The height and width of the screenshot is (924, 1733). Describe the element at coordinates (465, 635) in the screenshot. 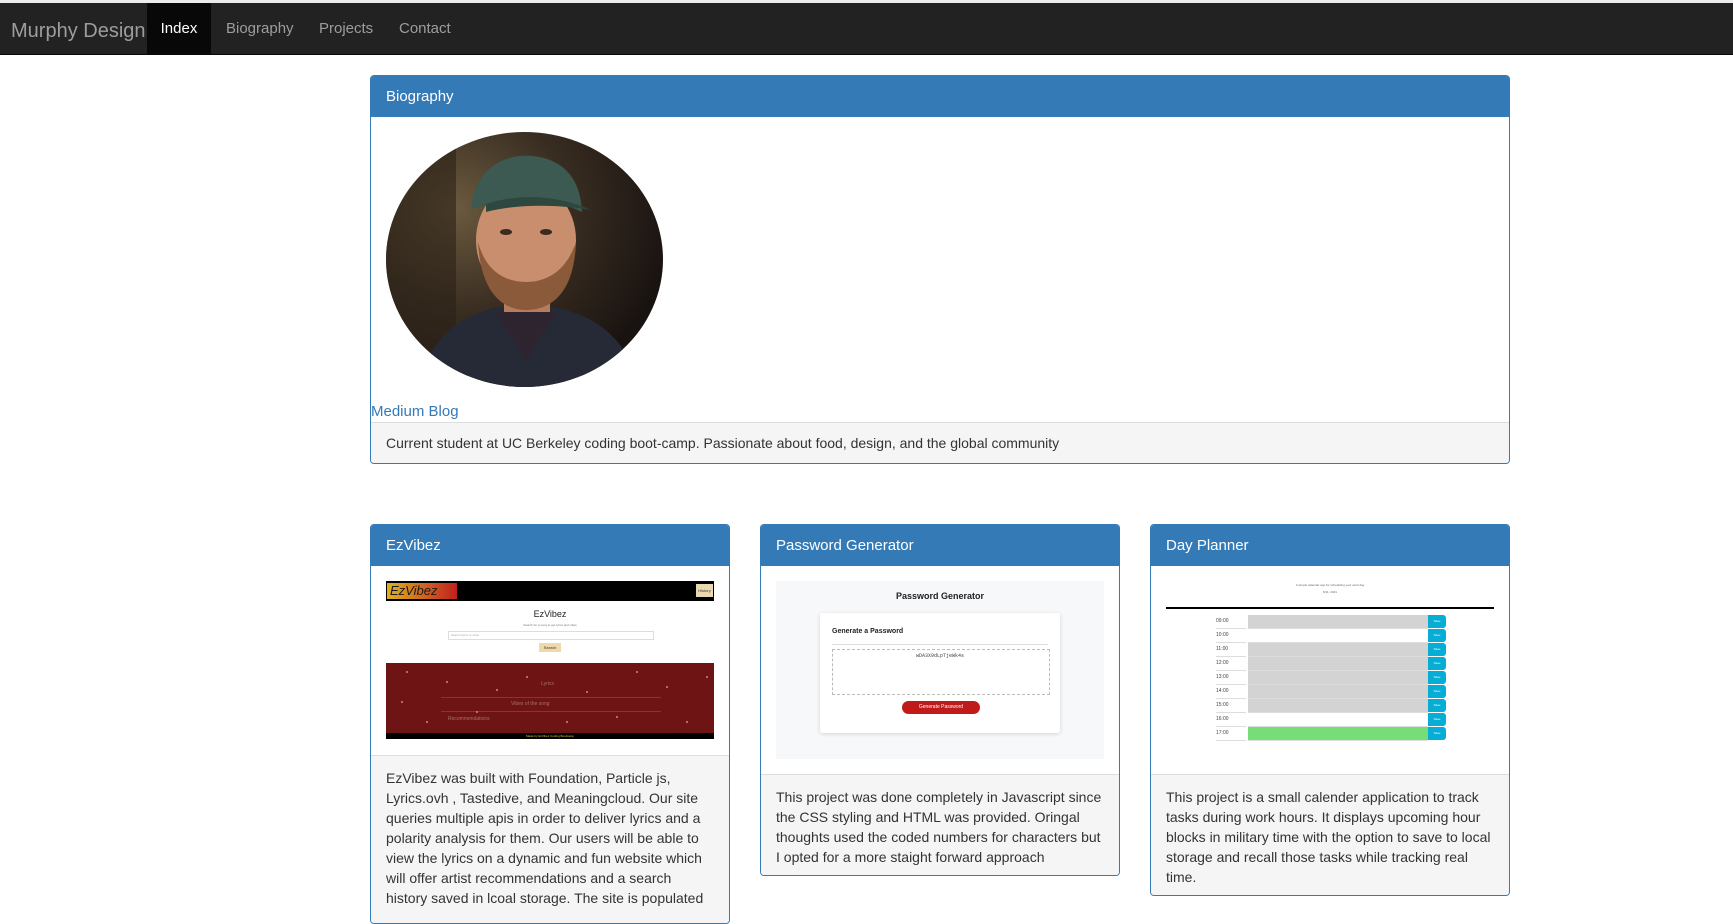

I see `ezvibez-search-placeholder: Search lyrics or artist` at that location.